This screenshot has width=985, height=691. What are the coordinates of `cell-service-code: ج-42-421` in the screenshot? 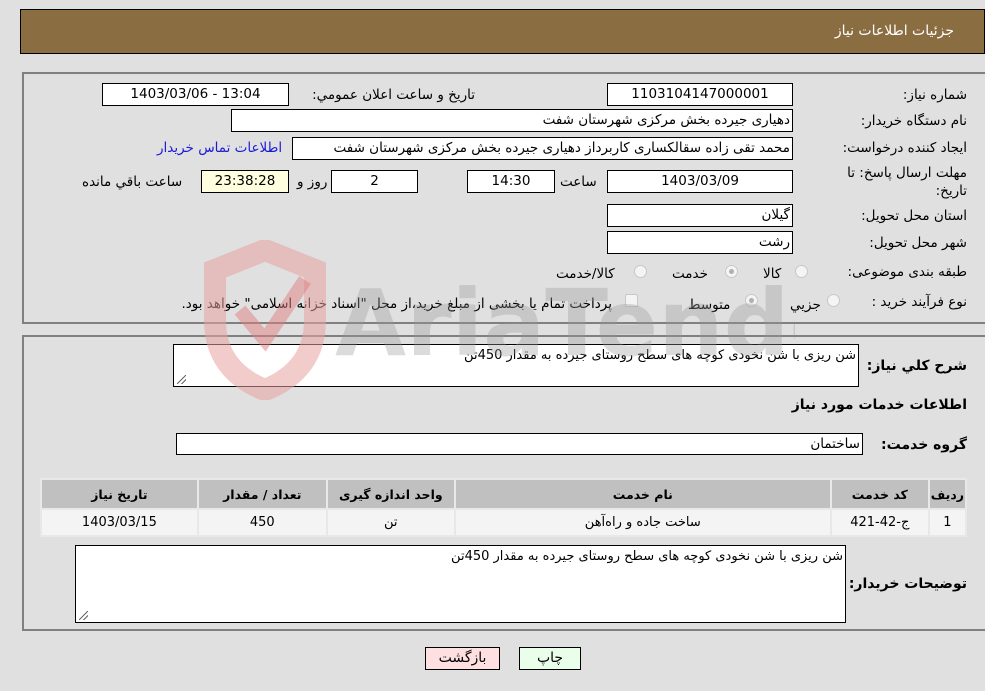 It's located at (879, 522).